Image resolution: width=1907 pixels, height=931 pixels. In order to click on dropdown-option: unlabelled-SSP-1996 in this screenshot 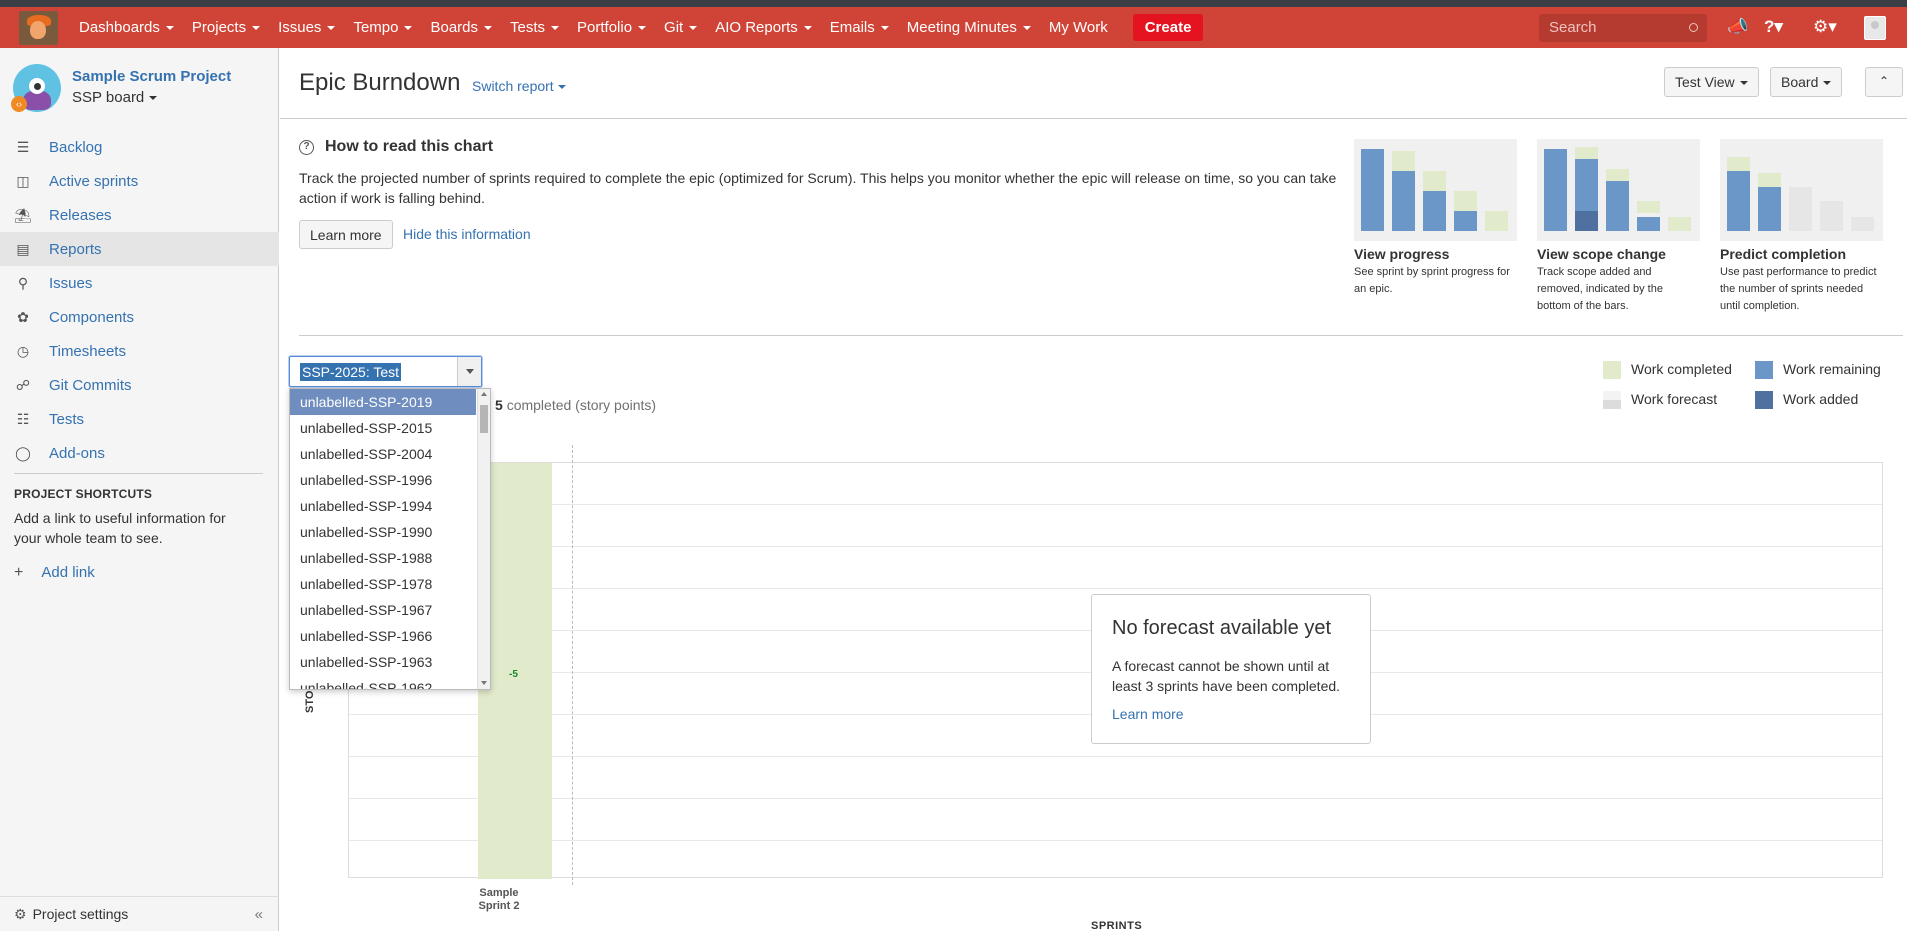, I will do `click(383, 480)`.